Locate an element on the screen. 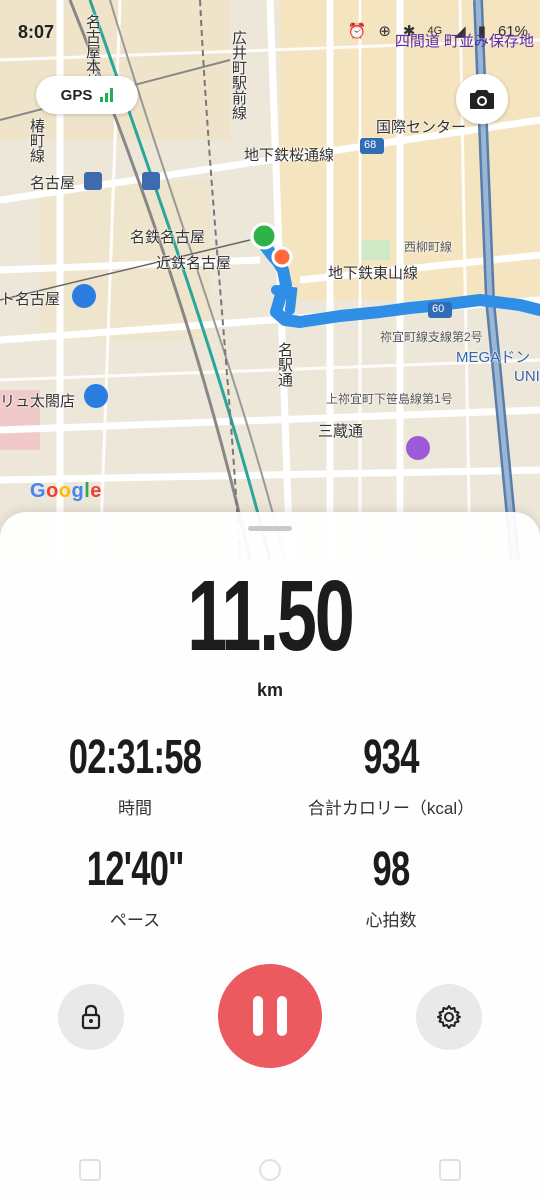  duration-stat: 02:31:58 時間 is located at coordinates (135, 776).